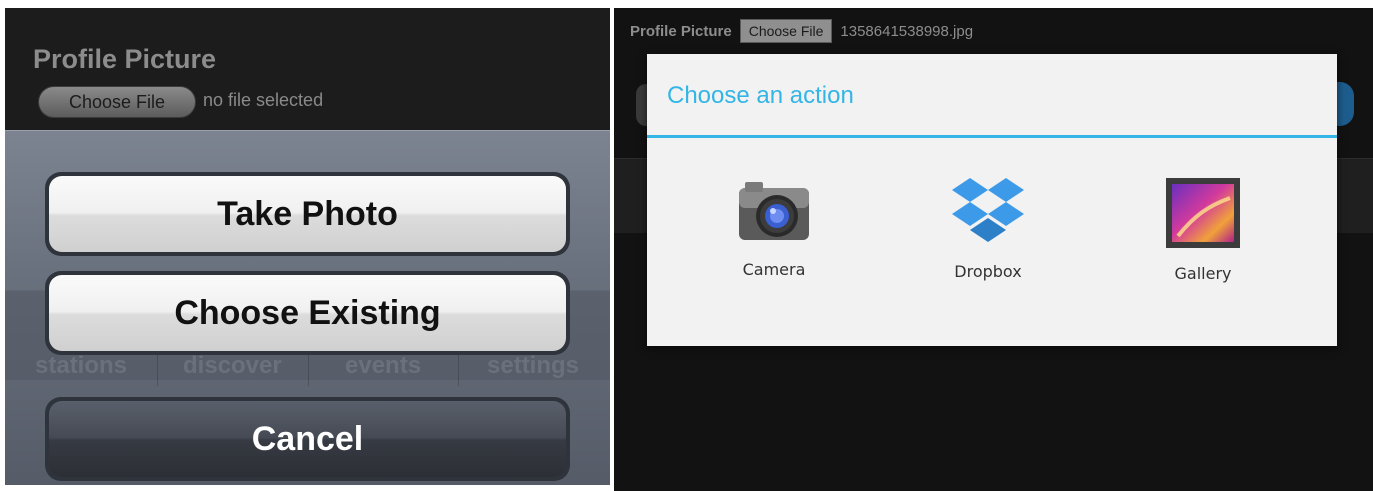 This screenshot has height=491, width=1373. I want to click on gallery-label: Gallery, so click(1203, 273).